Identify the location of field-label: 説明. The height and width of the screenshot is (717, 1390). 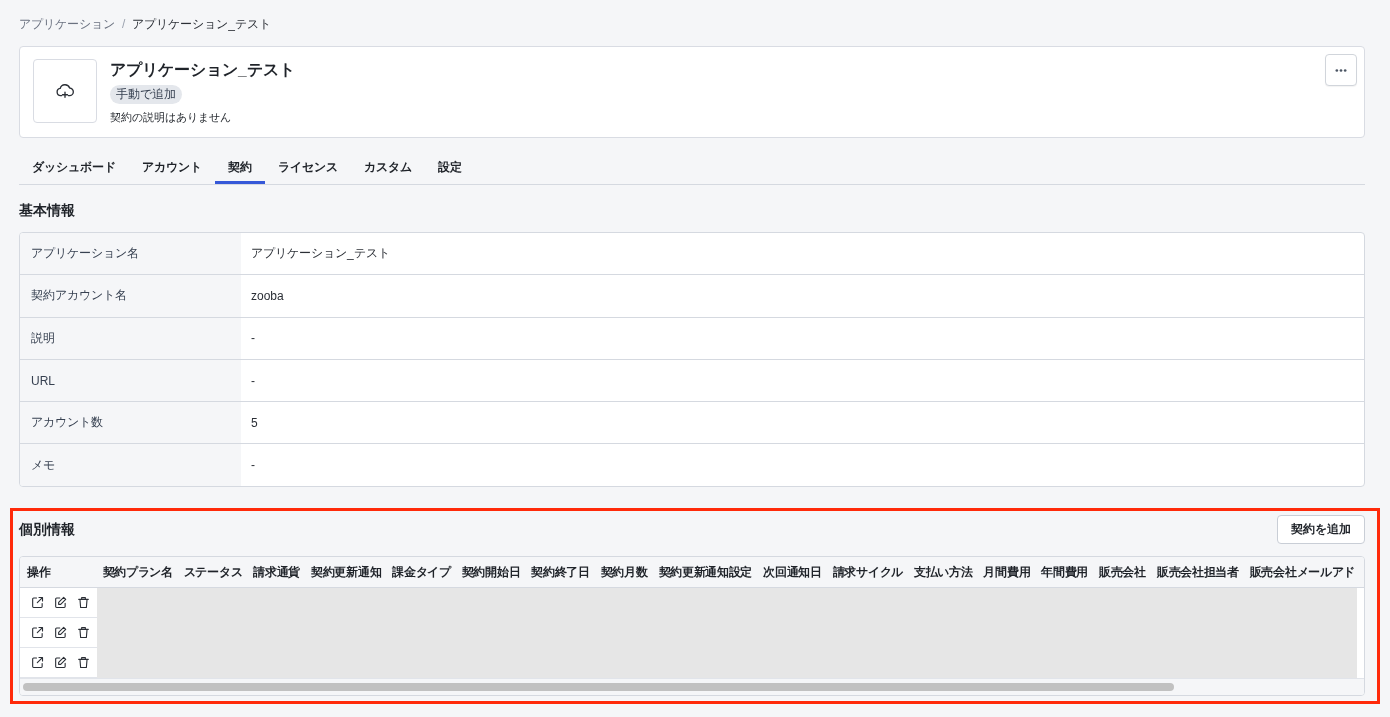
(130, 338).